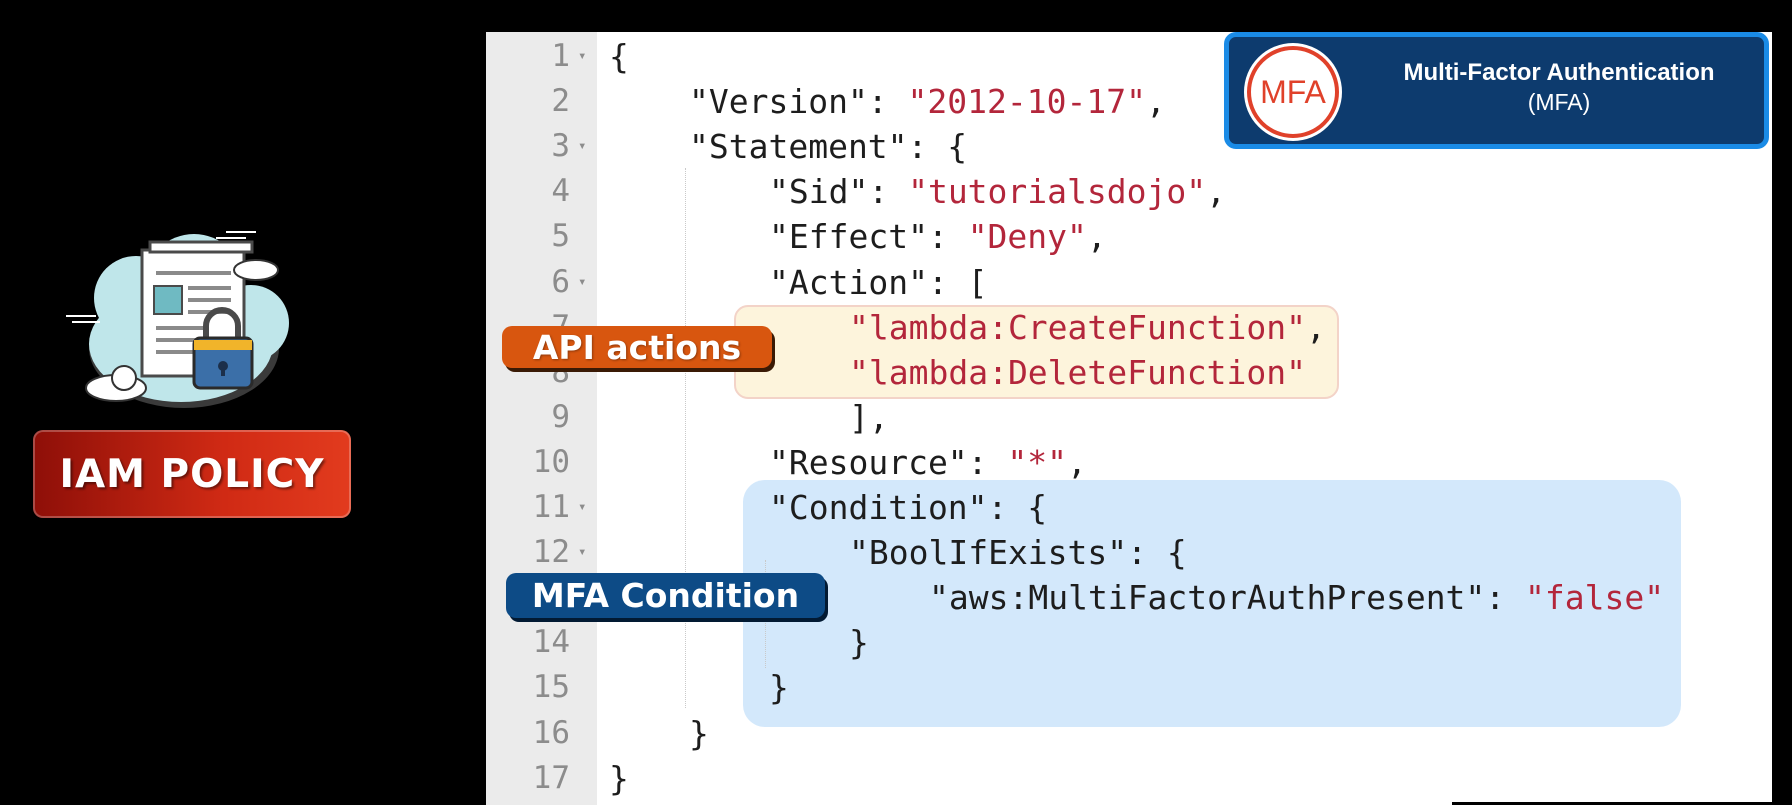 This screenshot has width=1792, height=805. Describe the element at coordinates (1026, 102) in the screenshot. I see `string-token: "2012-10-17"` at that location.